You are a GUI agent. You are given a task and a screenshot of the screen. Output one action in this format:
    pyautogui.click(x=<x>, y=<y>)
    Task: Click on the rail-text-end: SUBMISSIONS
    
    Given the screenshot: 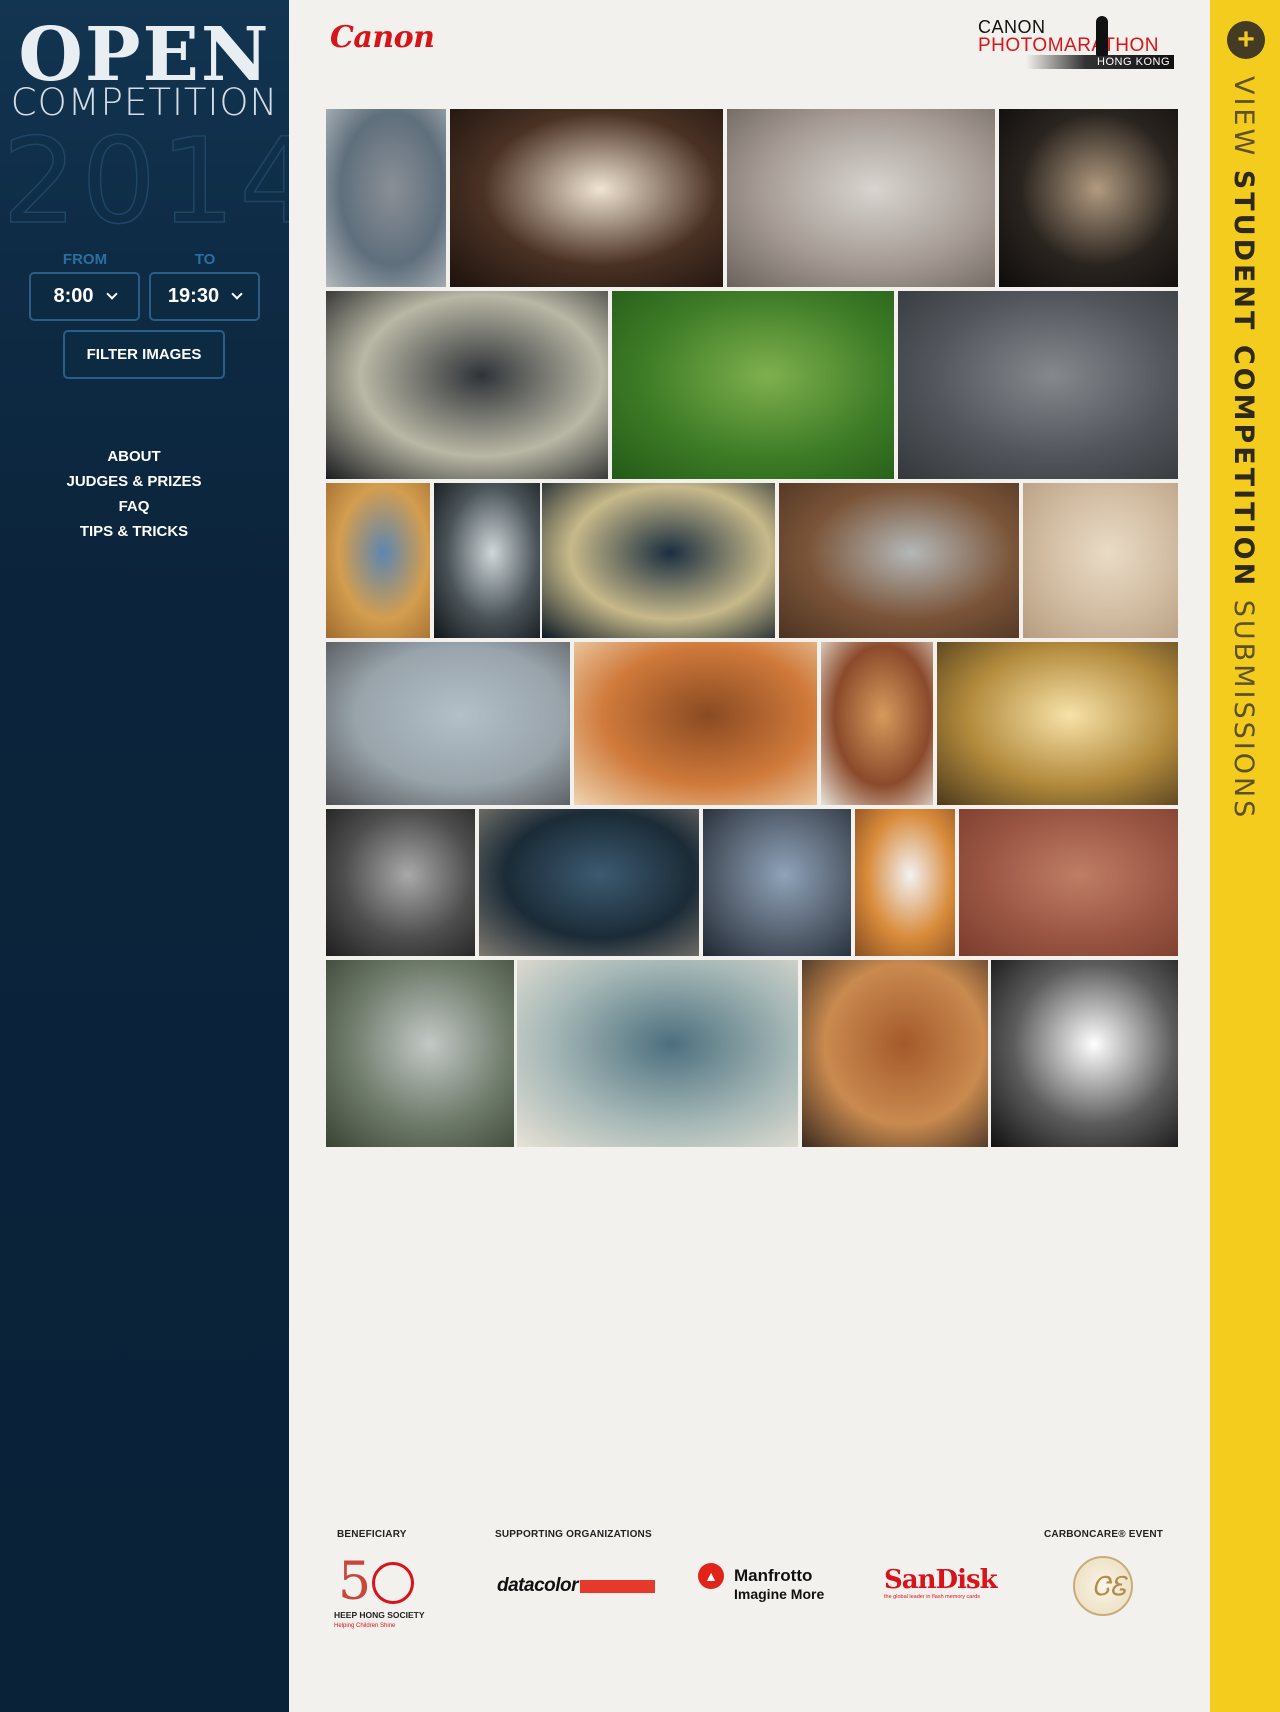 What is the action you would take?
    pyautogui.click(x=1243, y=704)
    